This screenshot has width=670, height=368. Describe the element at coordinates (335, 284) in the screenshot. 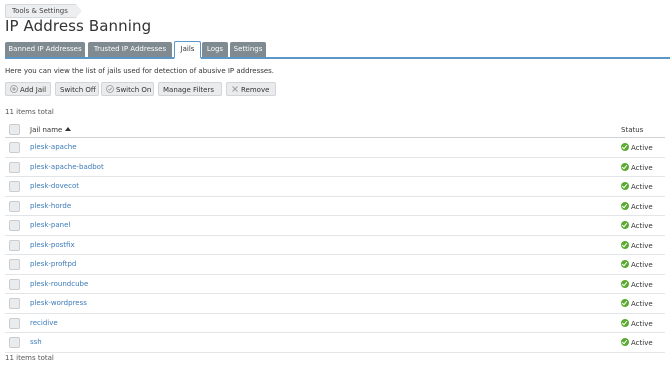

I see `table-row: plesk-roundcube Active` at that location.